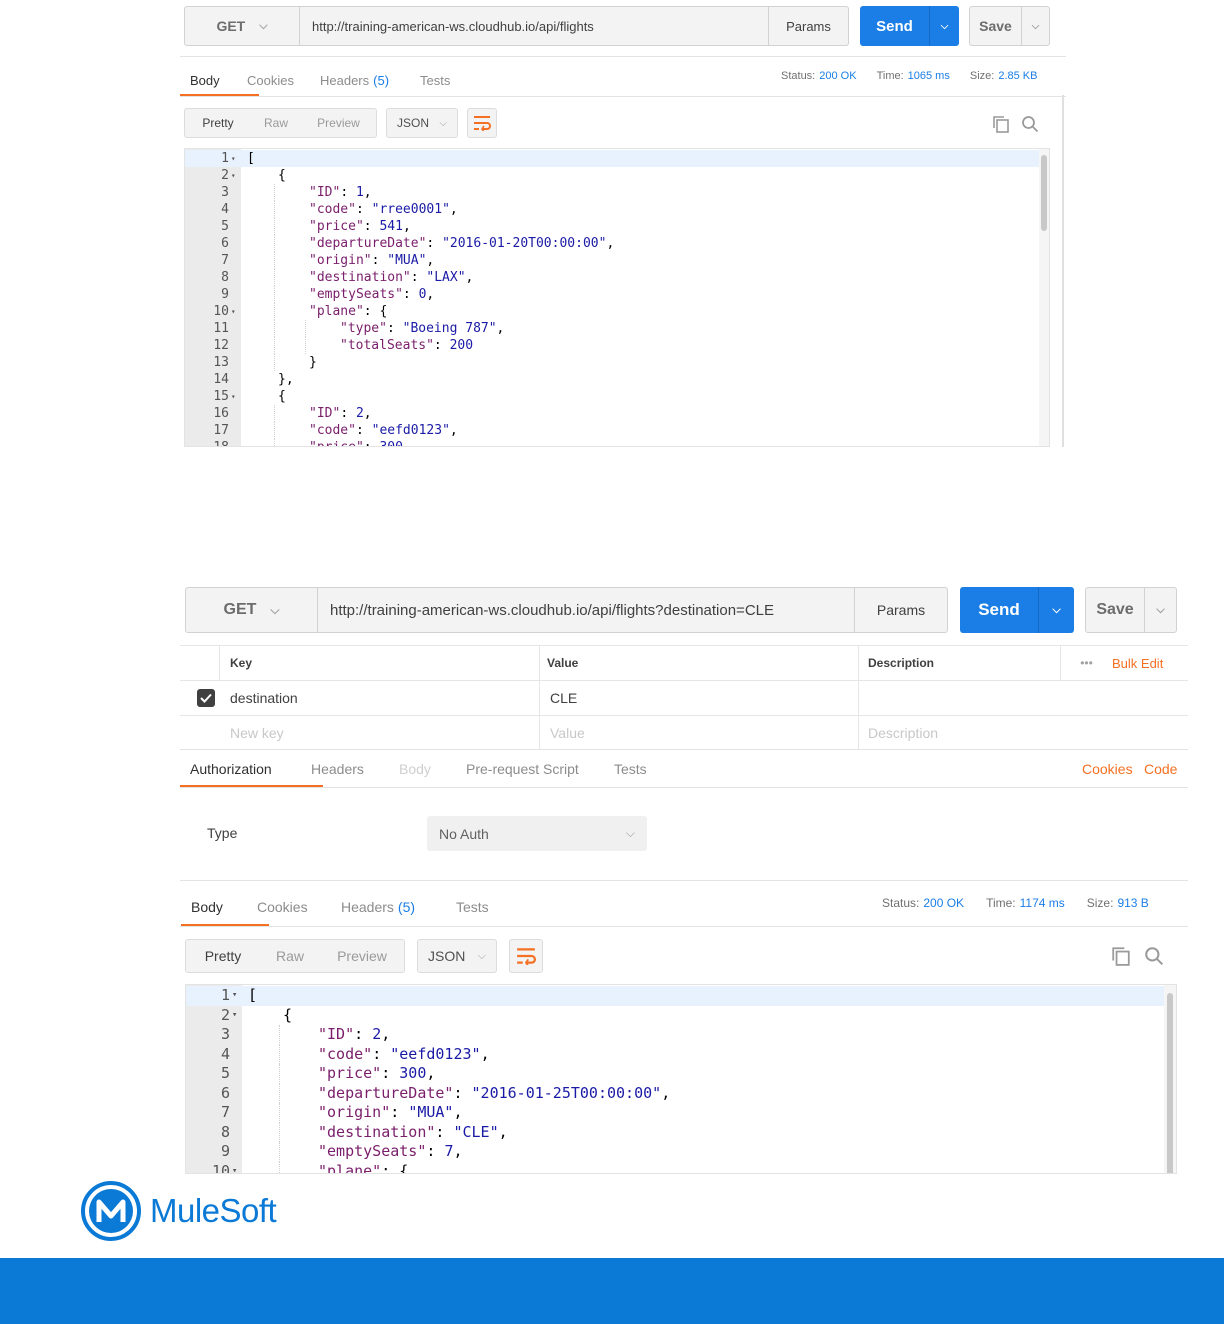 This screenshot has width=1224, height=1324. What do you see at coordinates (1023, 733) in the screenshot?
I see `new-description-input: Description` at bounding box center [1023, 733].